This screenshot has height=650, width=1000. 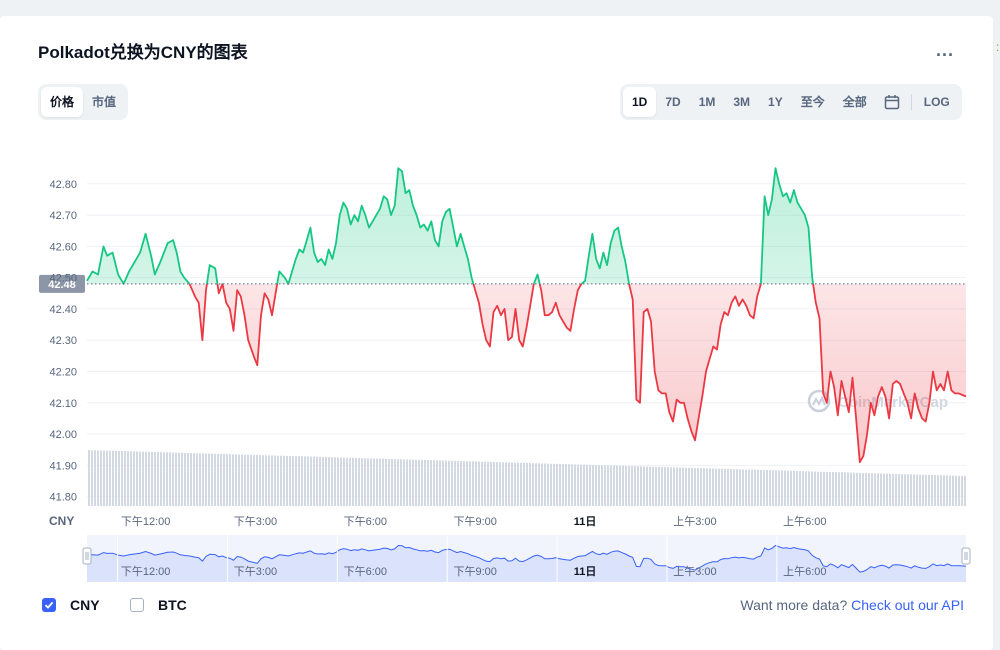 I want to click on navigator-tick-label: 下午12:00, so click(x=146, y=571).